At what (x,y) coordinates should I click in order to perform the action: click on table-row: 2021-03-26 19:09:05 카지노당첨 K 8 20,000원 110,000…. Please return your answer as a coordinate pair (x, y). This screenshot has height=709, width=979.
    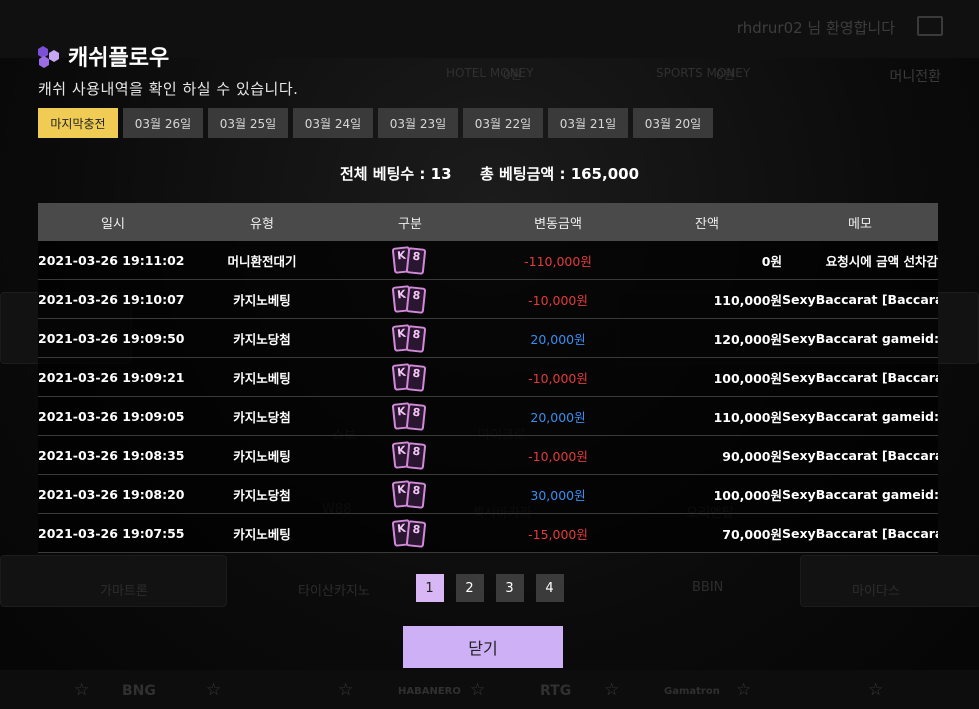
    Looking at the image, I should click on (488, 416).